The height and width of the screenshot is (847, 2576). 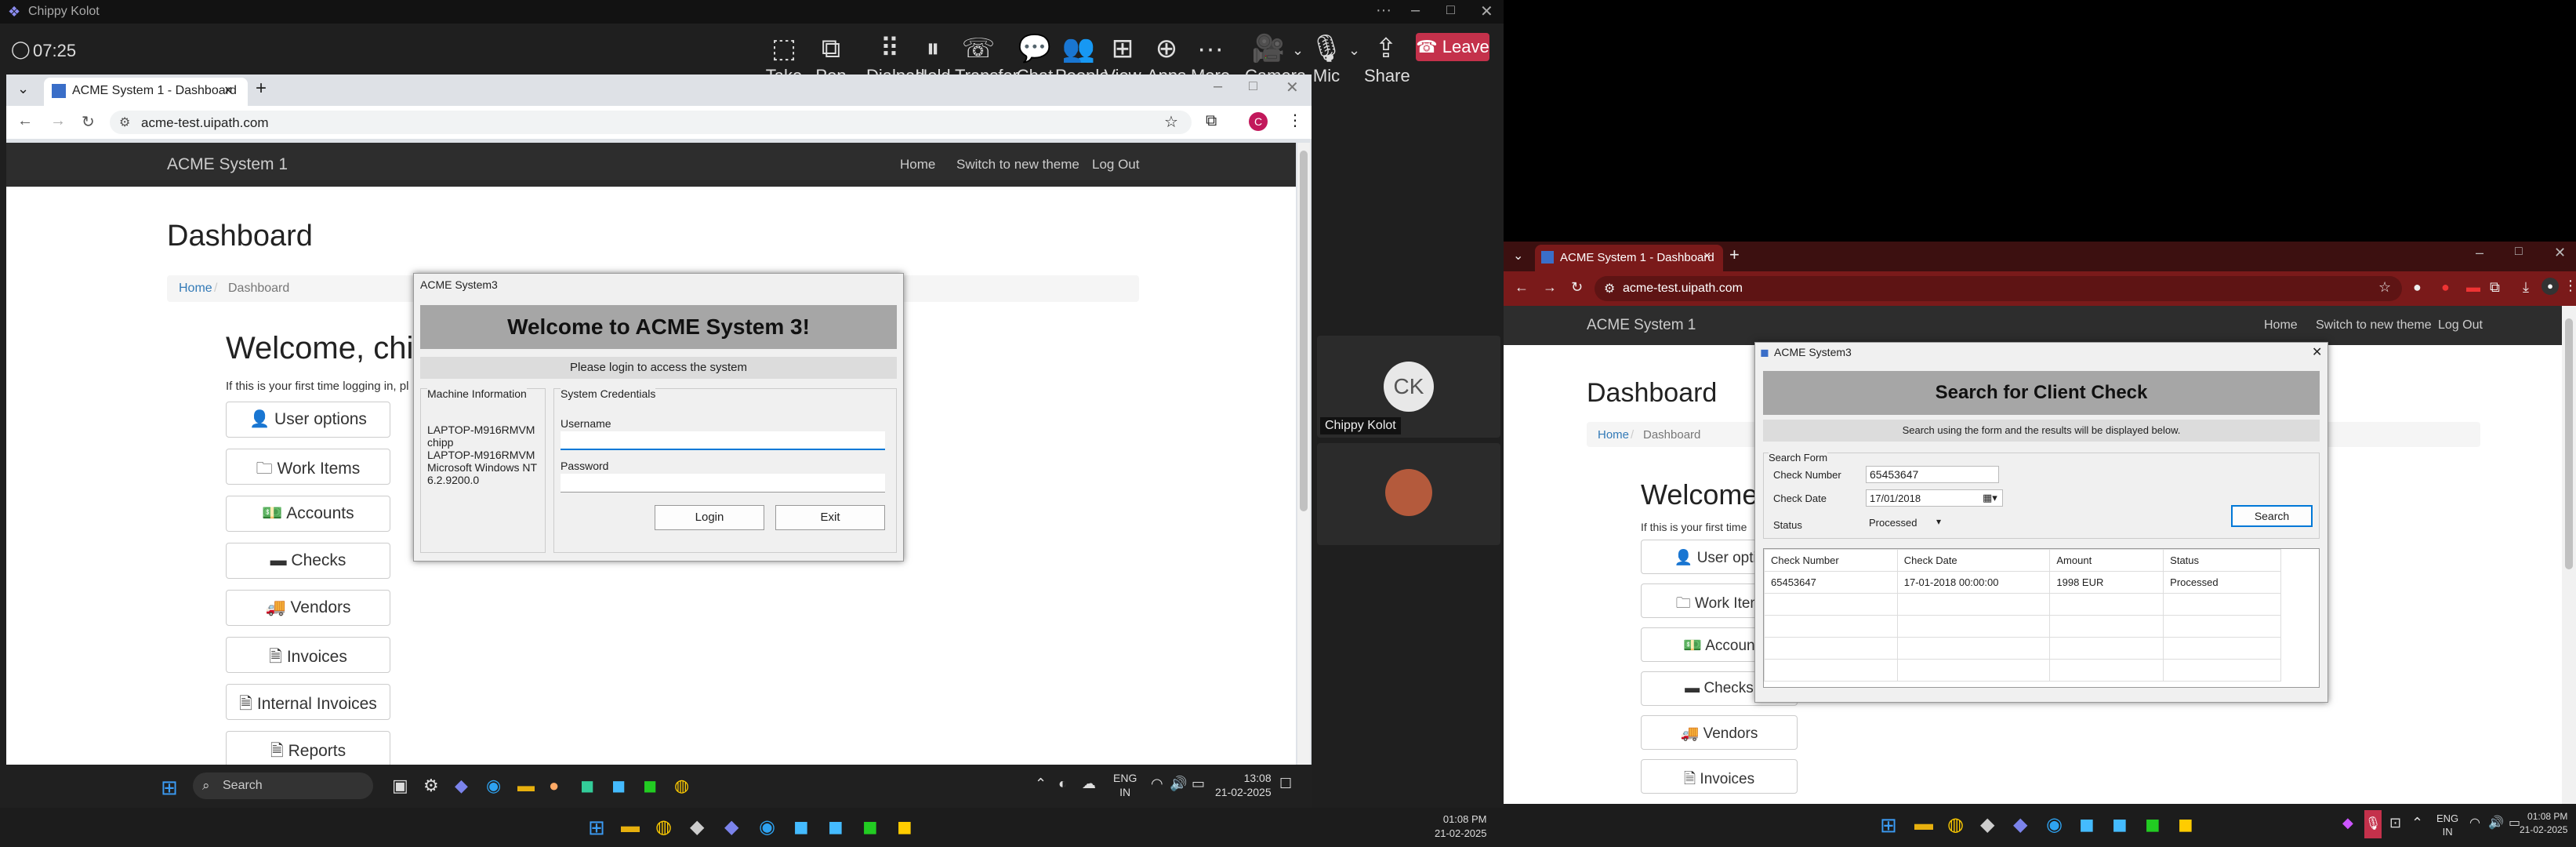 I want to click on column-header: Check Date, so click(x=1973, y=560).